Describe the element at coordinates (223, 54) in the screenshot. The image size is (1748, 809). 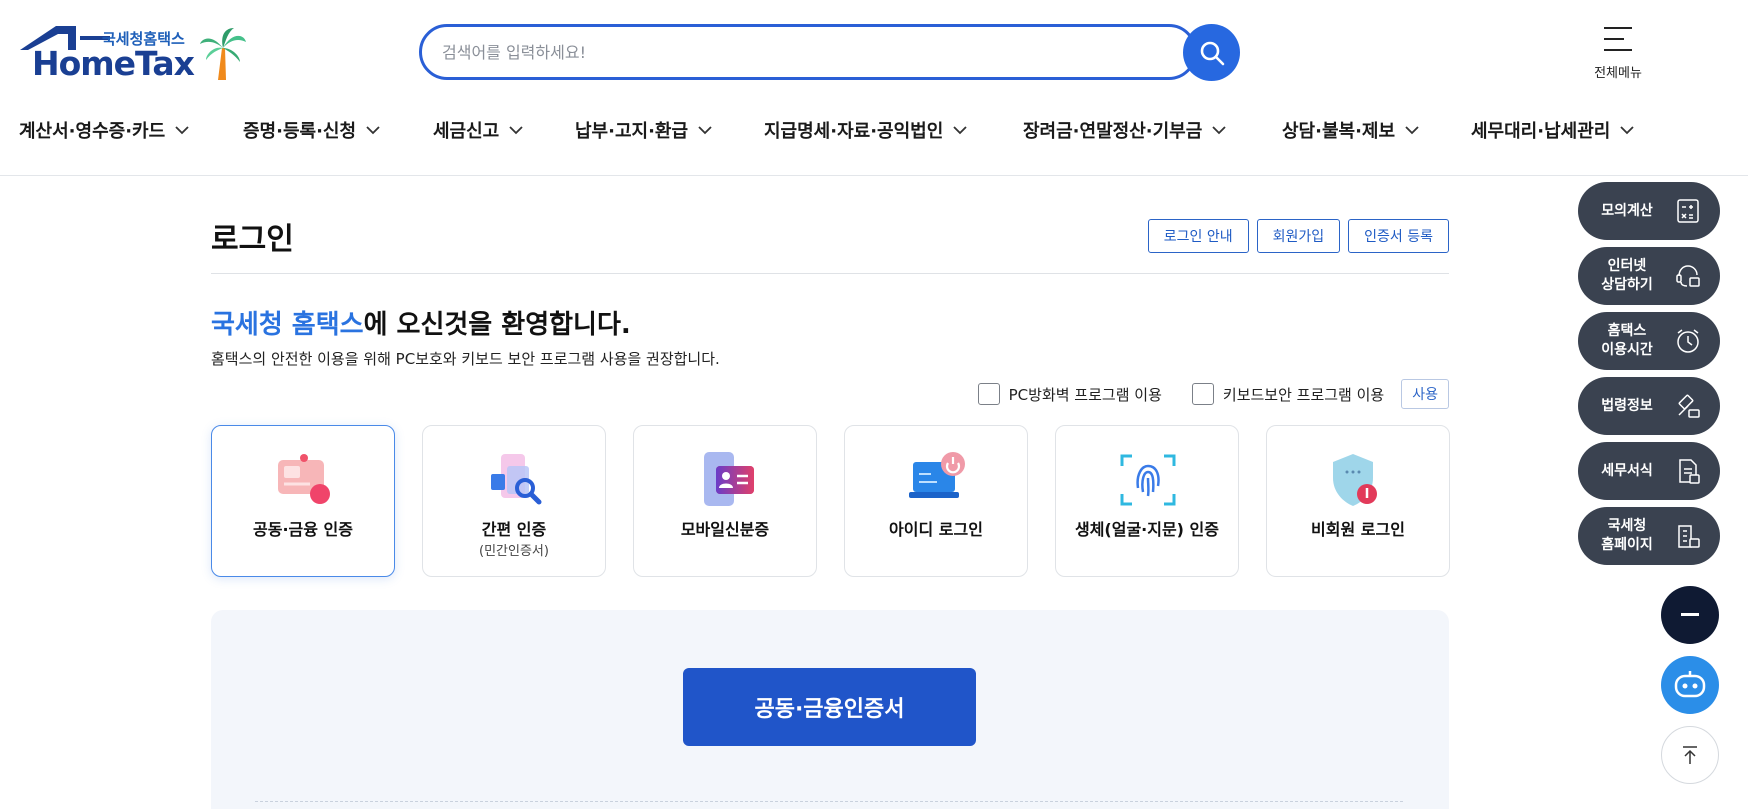
I see `palm-tree-icon` at that location.